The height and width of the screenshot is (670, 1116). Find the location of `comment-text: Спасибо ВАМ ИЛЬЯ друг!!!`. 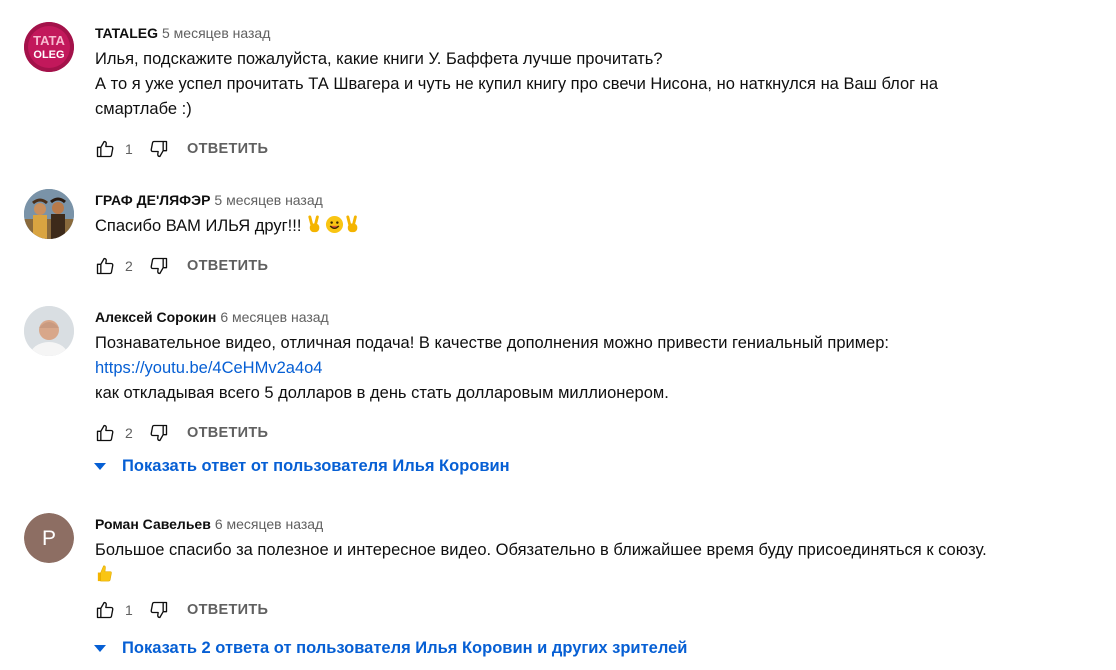

comment-text: Спасибо ВАМ ИЛЬЯ друг!!! is located at coordinates (595, 226).